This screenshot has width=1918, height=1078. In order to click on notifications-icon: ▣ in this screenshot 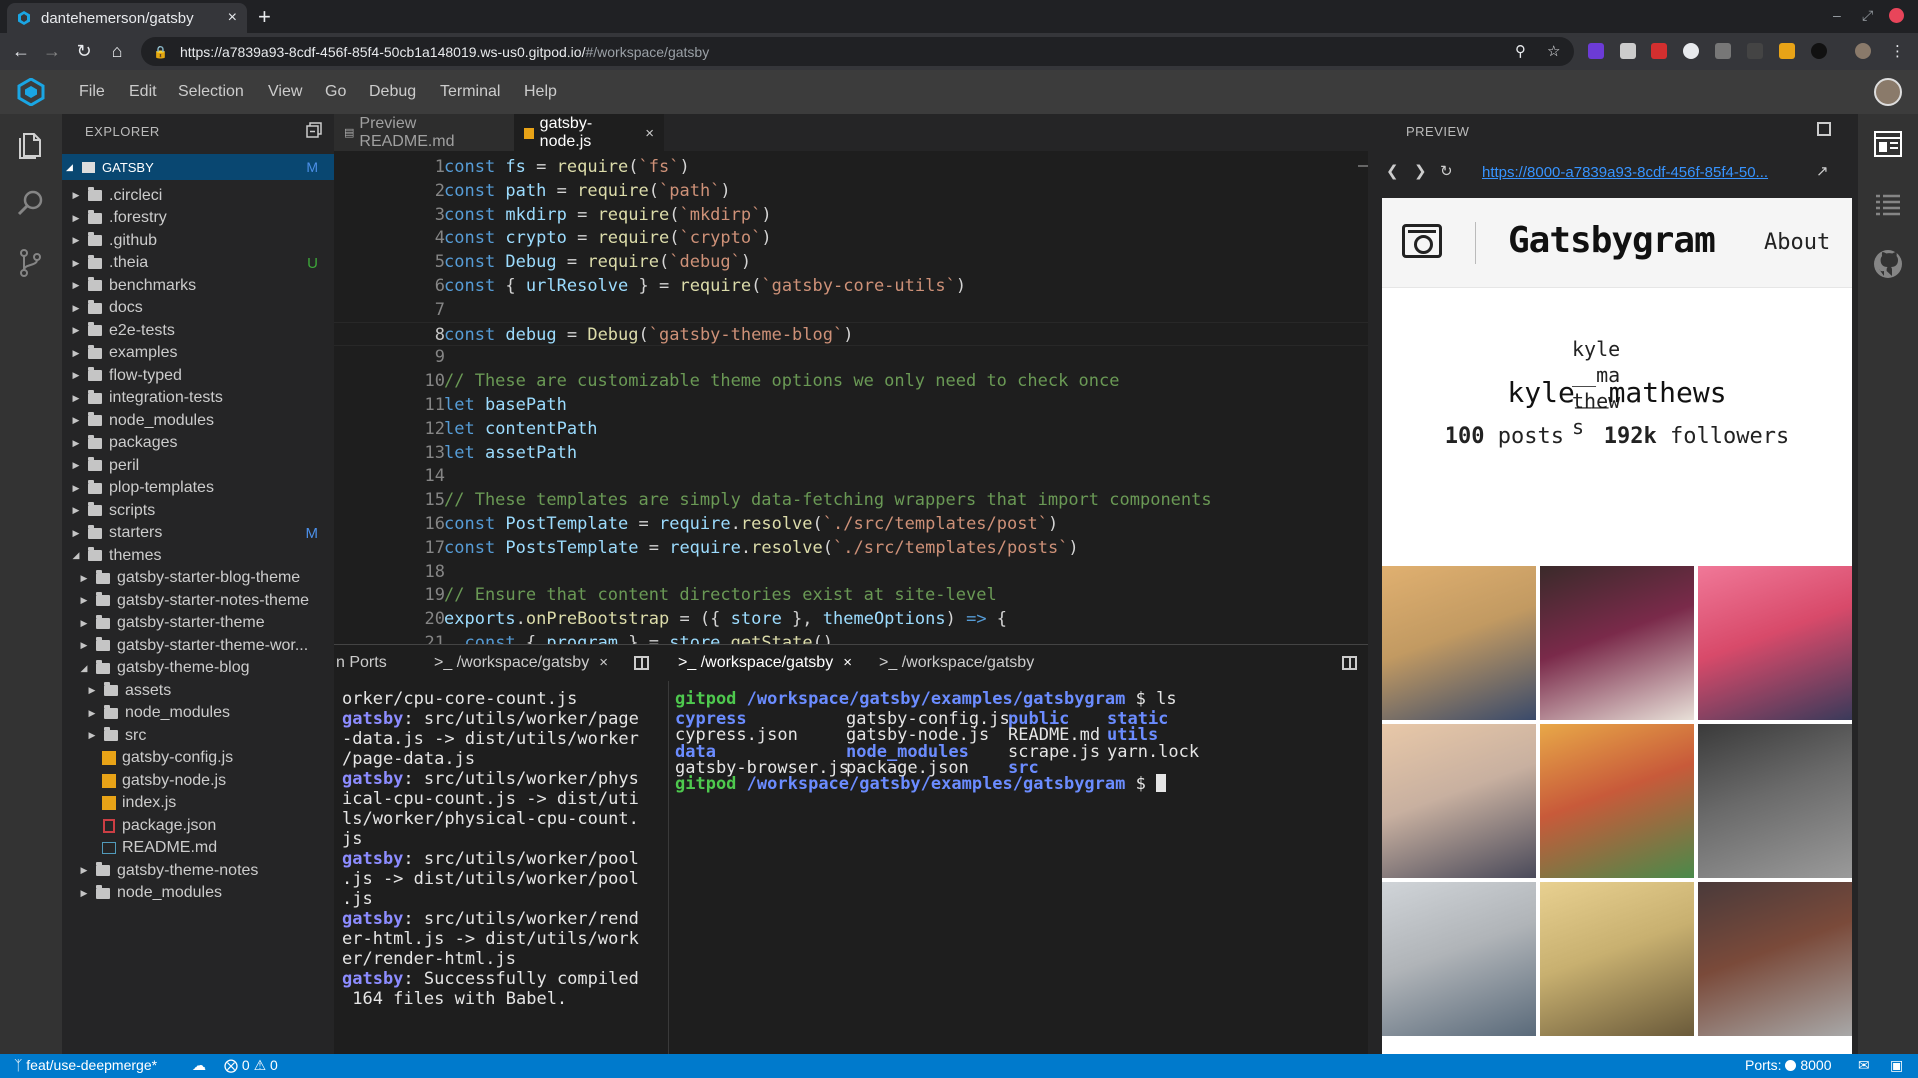, I will do `click(1896, 1065)`.